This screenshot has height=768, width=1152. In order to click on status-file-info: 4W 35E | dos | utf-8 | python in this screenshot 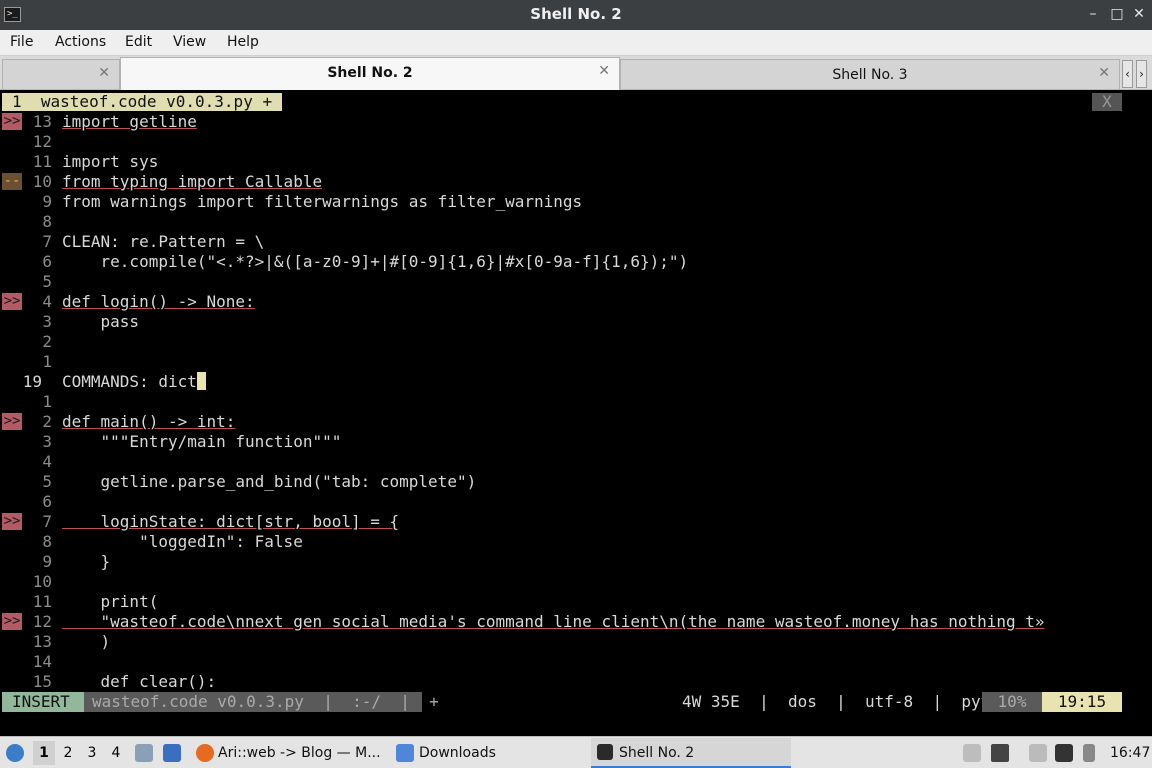, I will do `click(851, 701)`.